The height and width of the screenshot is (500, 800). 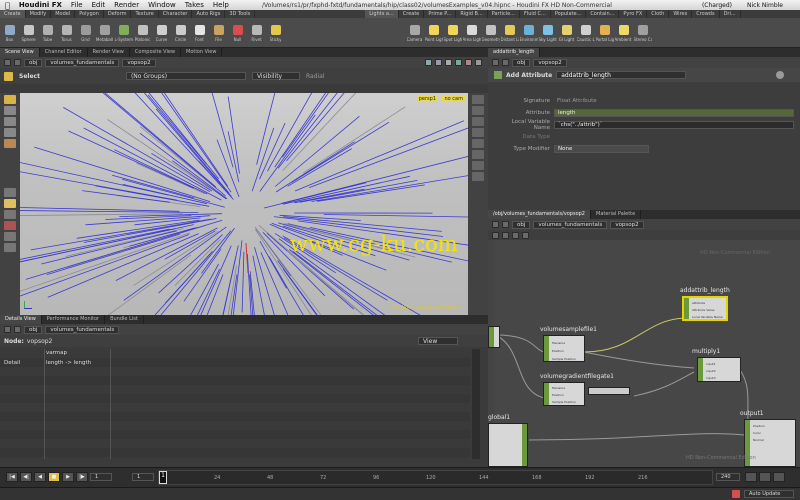 What do you see at coordinates (736, 494) in the screenshot?
I see `error-icon` at bounding box center [736, 494].